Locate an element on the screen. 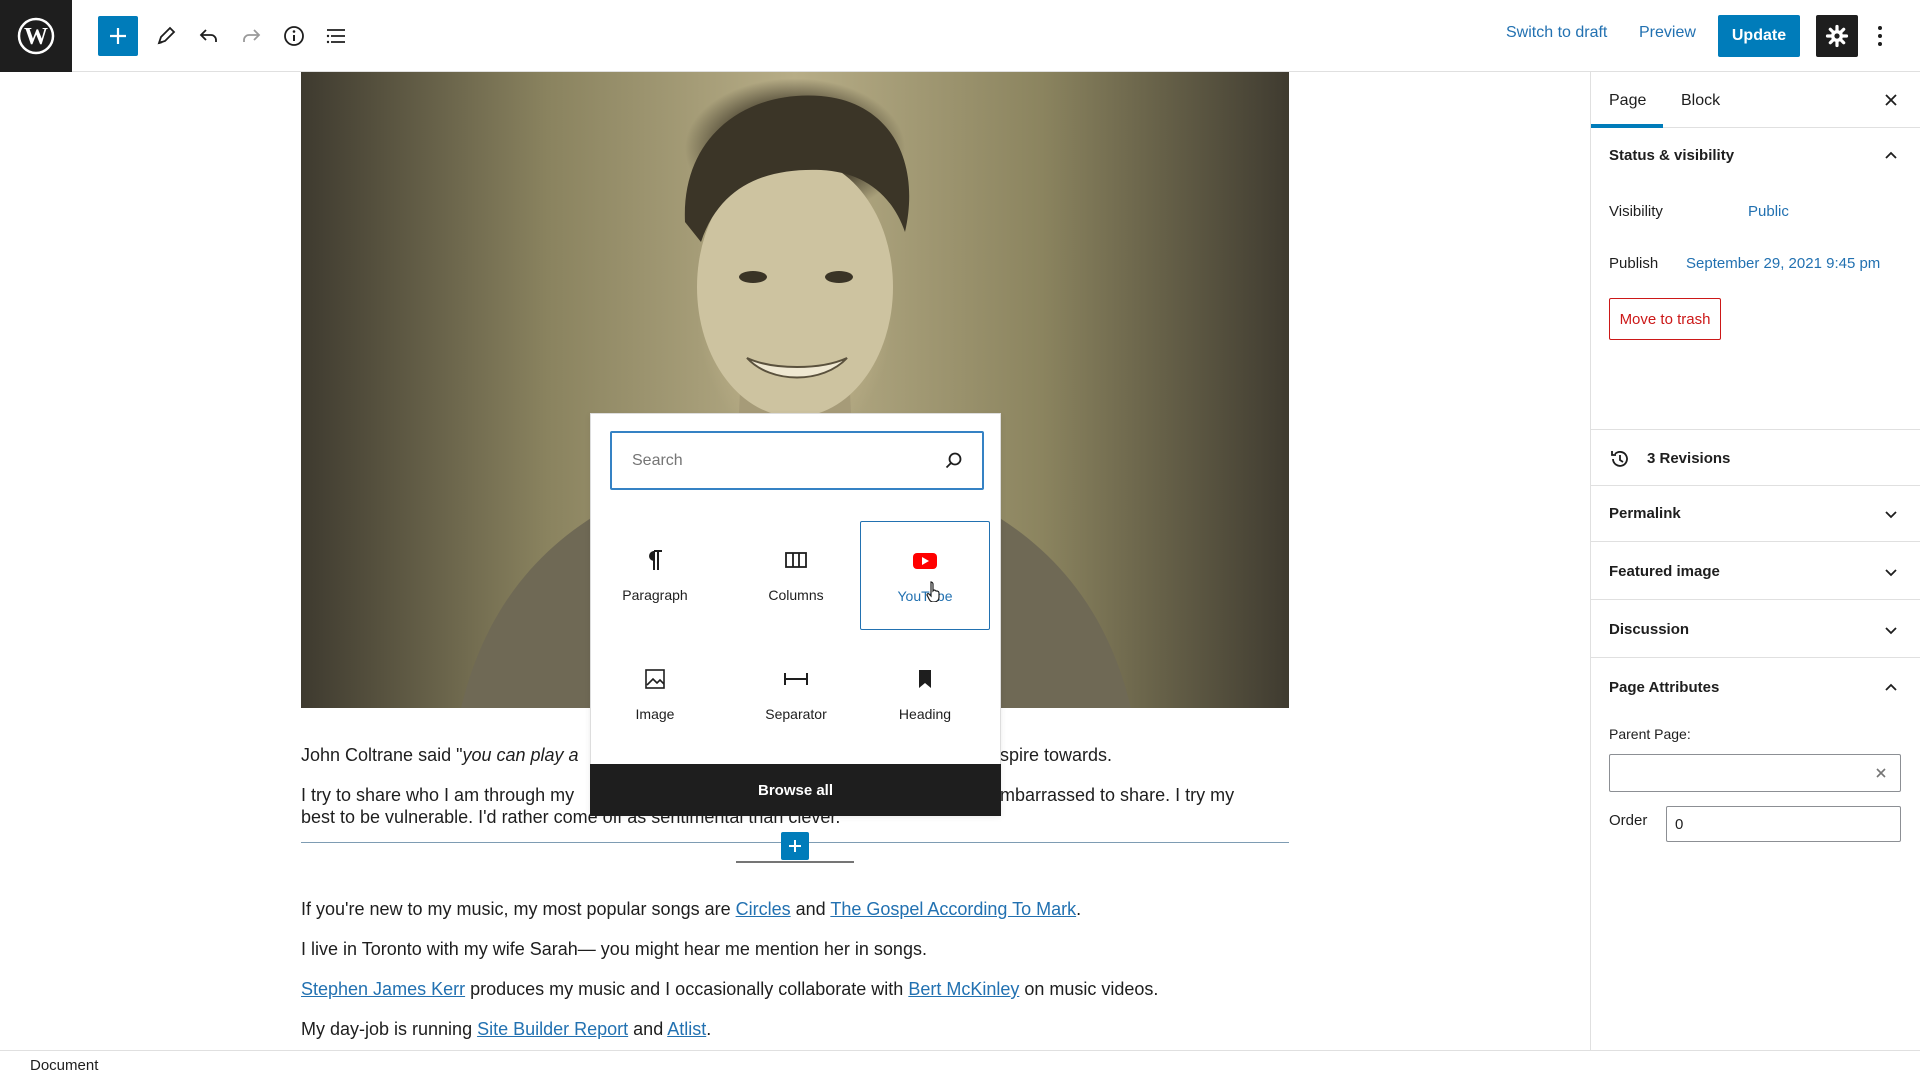 This screenshot has height=1080, width=1920. close-icon is located at coordinates (1891, 100).